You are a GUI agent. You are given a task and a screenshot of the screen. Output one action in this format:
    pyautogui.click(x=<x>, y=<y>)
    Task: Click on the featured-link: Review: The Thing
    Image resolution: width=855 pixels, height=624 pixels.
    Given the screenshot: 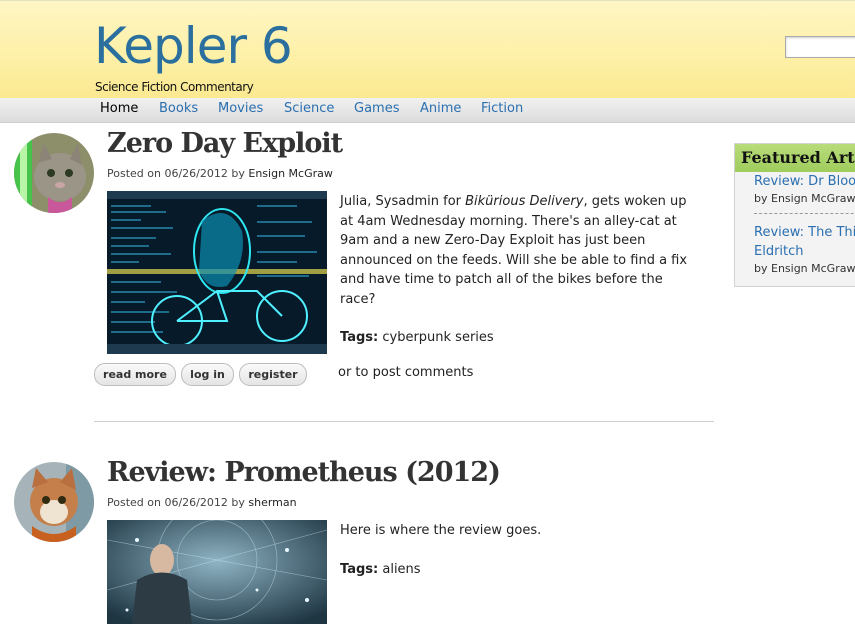 What is the action you would take?
    pyautogui.click(x=804, y=232)
    